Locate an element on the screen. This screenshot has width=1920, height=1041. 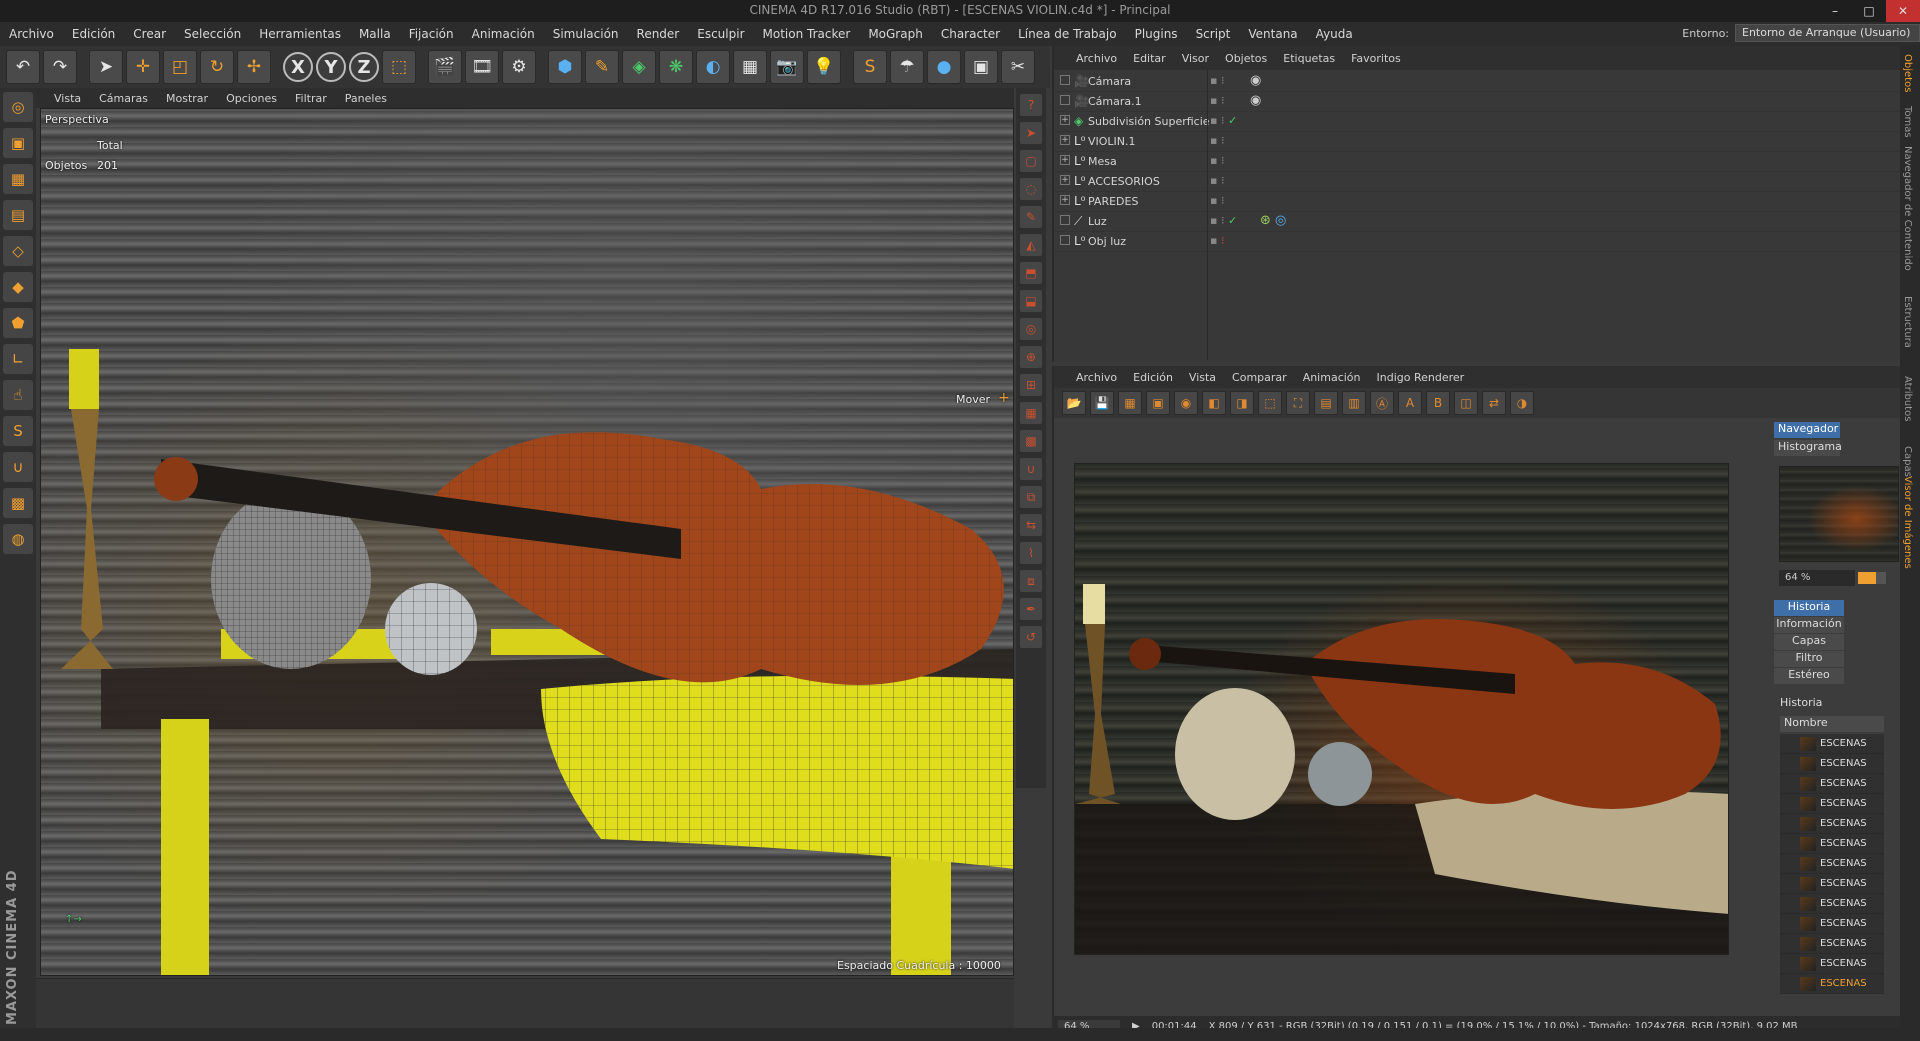
menu-animacion: Animación is located at coordinates (503, 34).